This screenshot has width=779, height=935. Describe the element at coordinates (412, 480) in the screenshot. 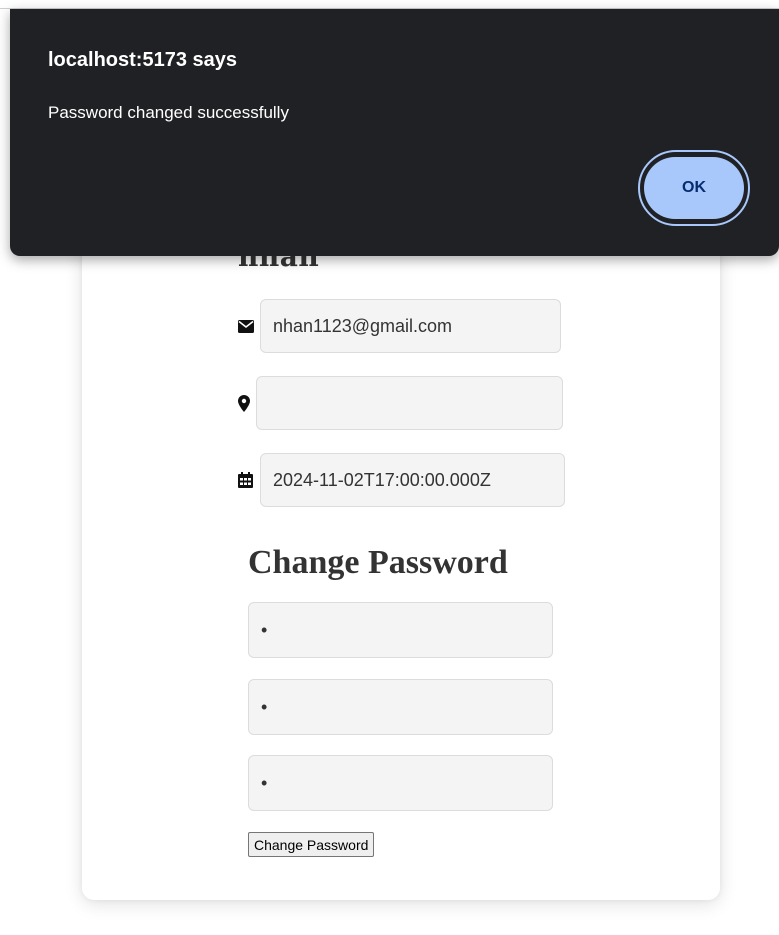

I see `birthdate-field` at that location.